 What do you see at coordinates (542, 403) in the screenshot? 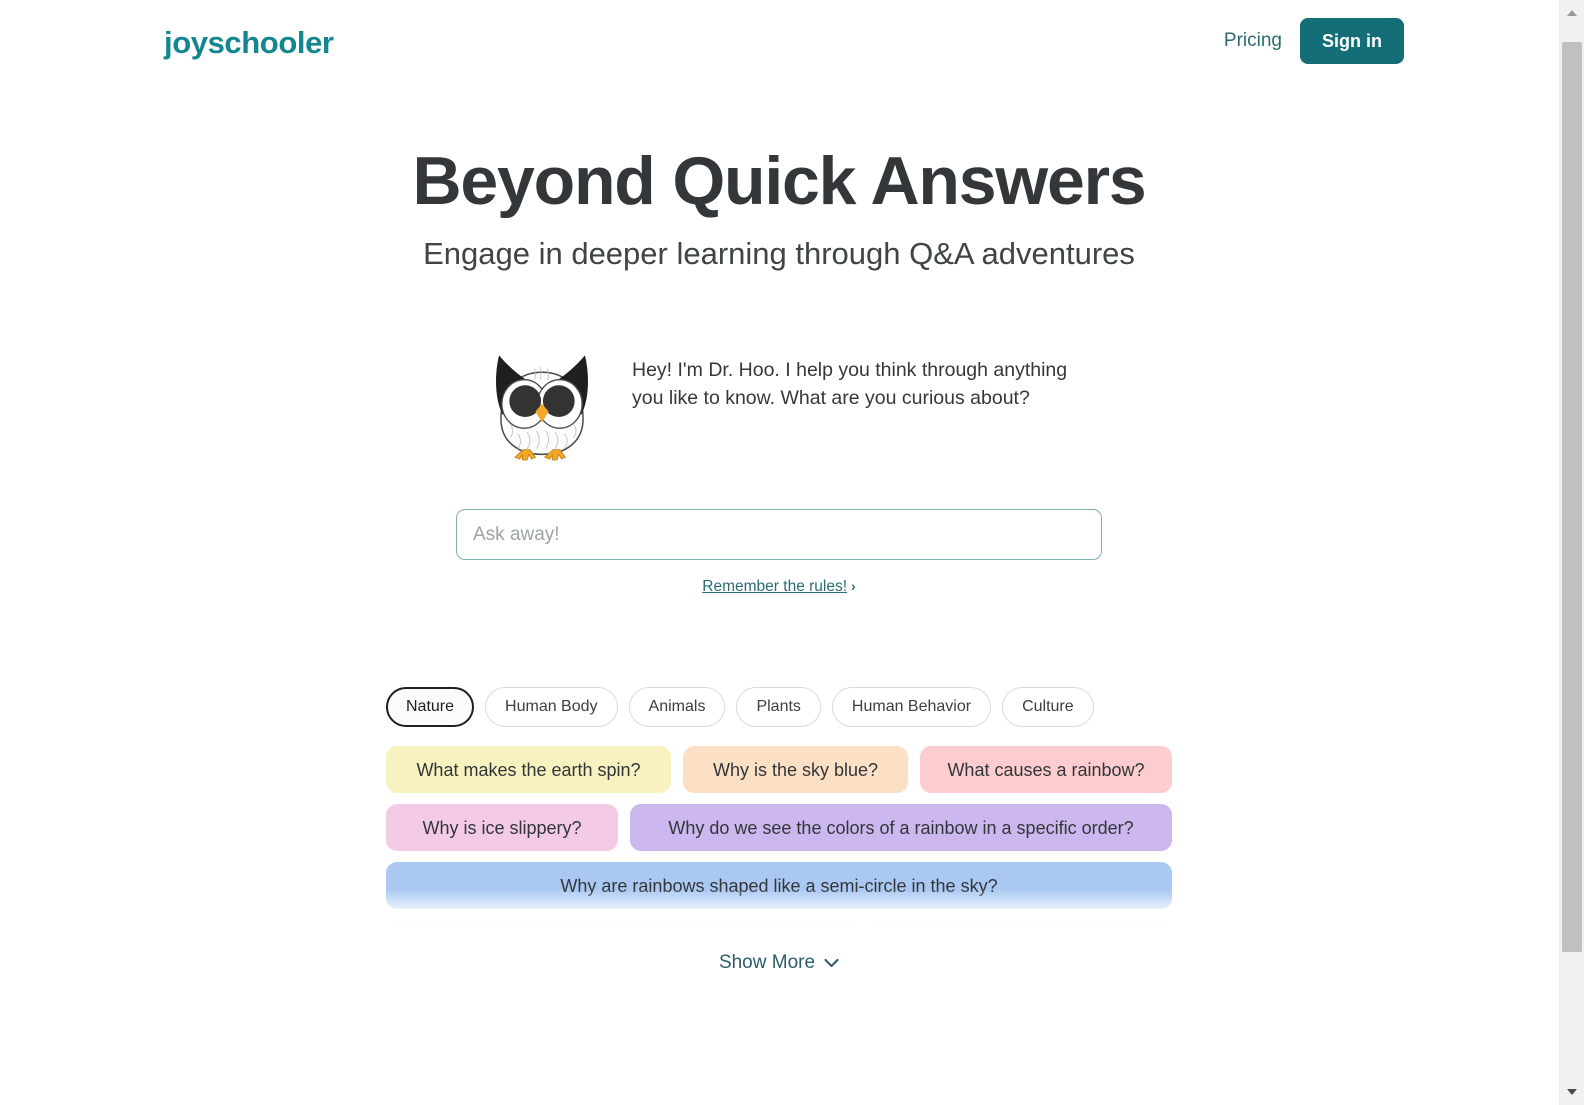
I see `owl-icon` at bounding box center [542, 403].